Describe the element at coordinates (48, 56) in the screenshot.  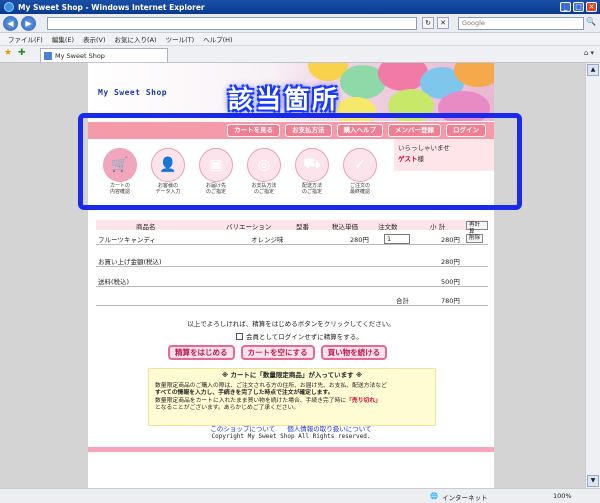
I see `page-icon` at that location.